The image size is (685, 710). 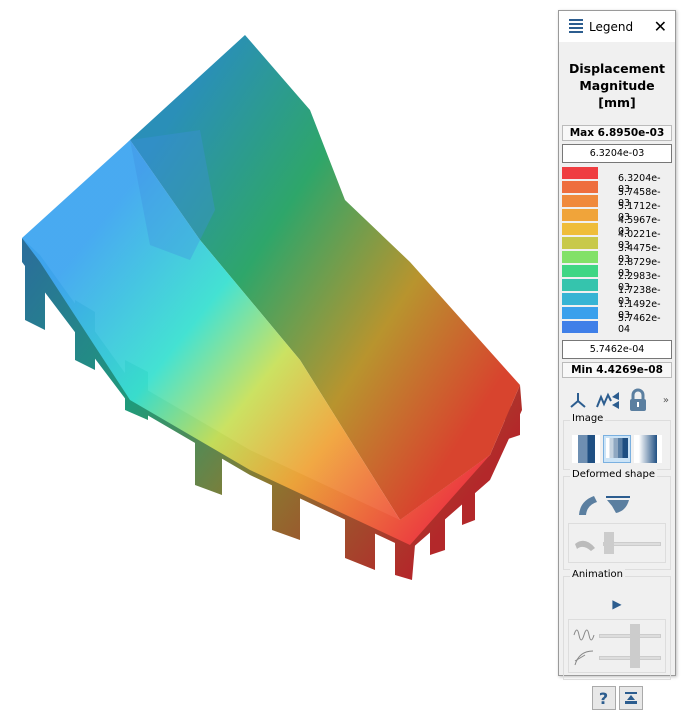 What do you see at coordinates (660, 26) in the screenshot?
I see `close-icon: ✕` at bounding box center [660, 26].